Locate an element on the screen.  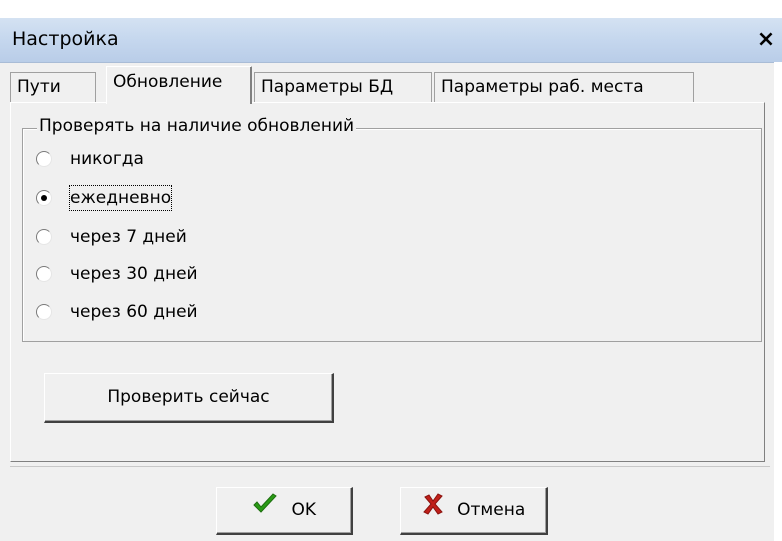
radio-30-days-button is located at coordinates (44, 274).